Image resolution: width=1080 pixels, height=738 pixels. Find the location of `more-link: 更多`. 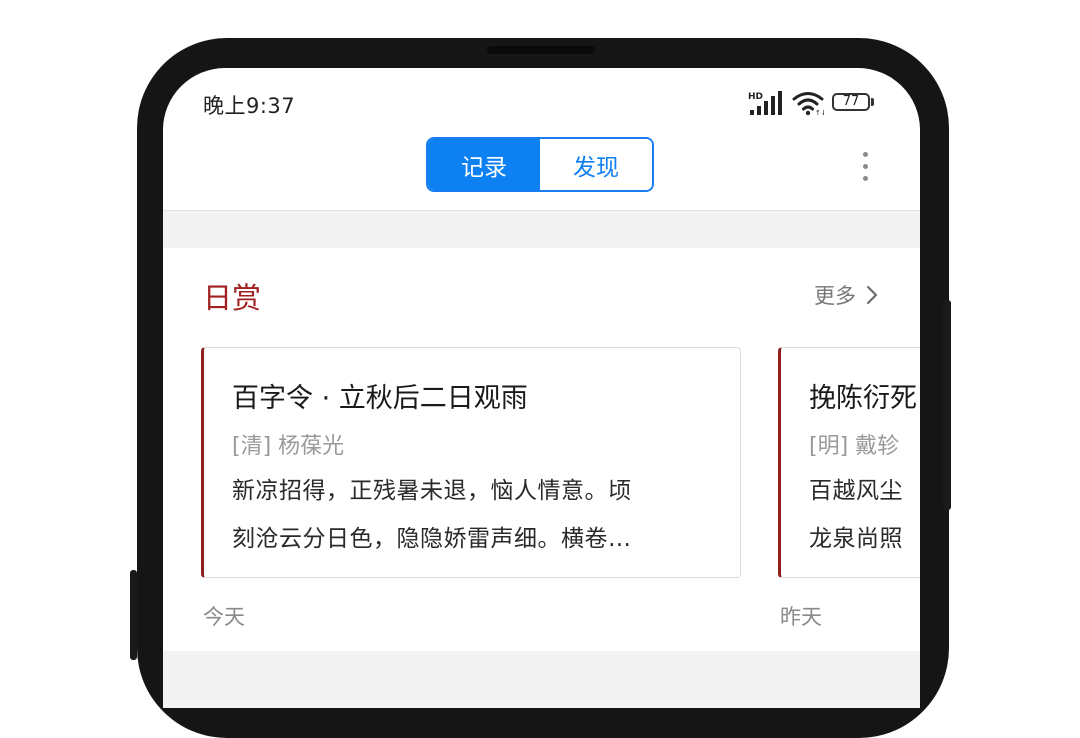

more-link: 更多 is located at coordinates (846, 295).